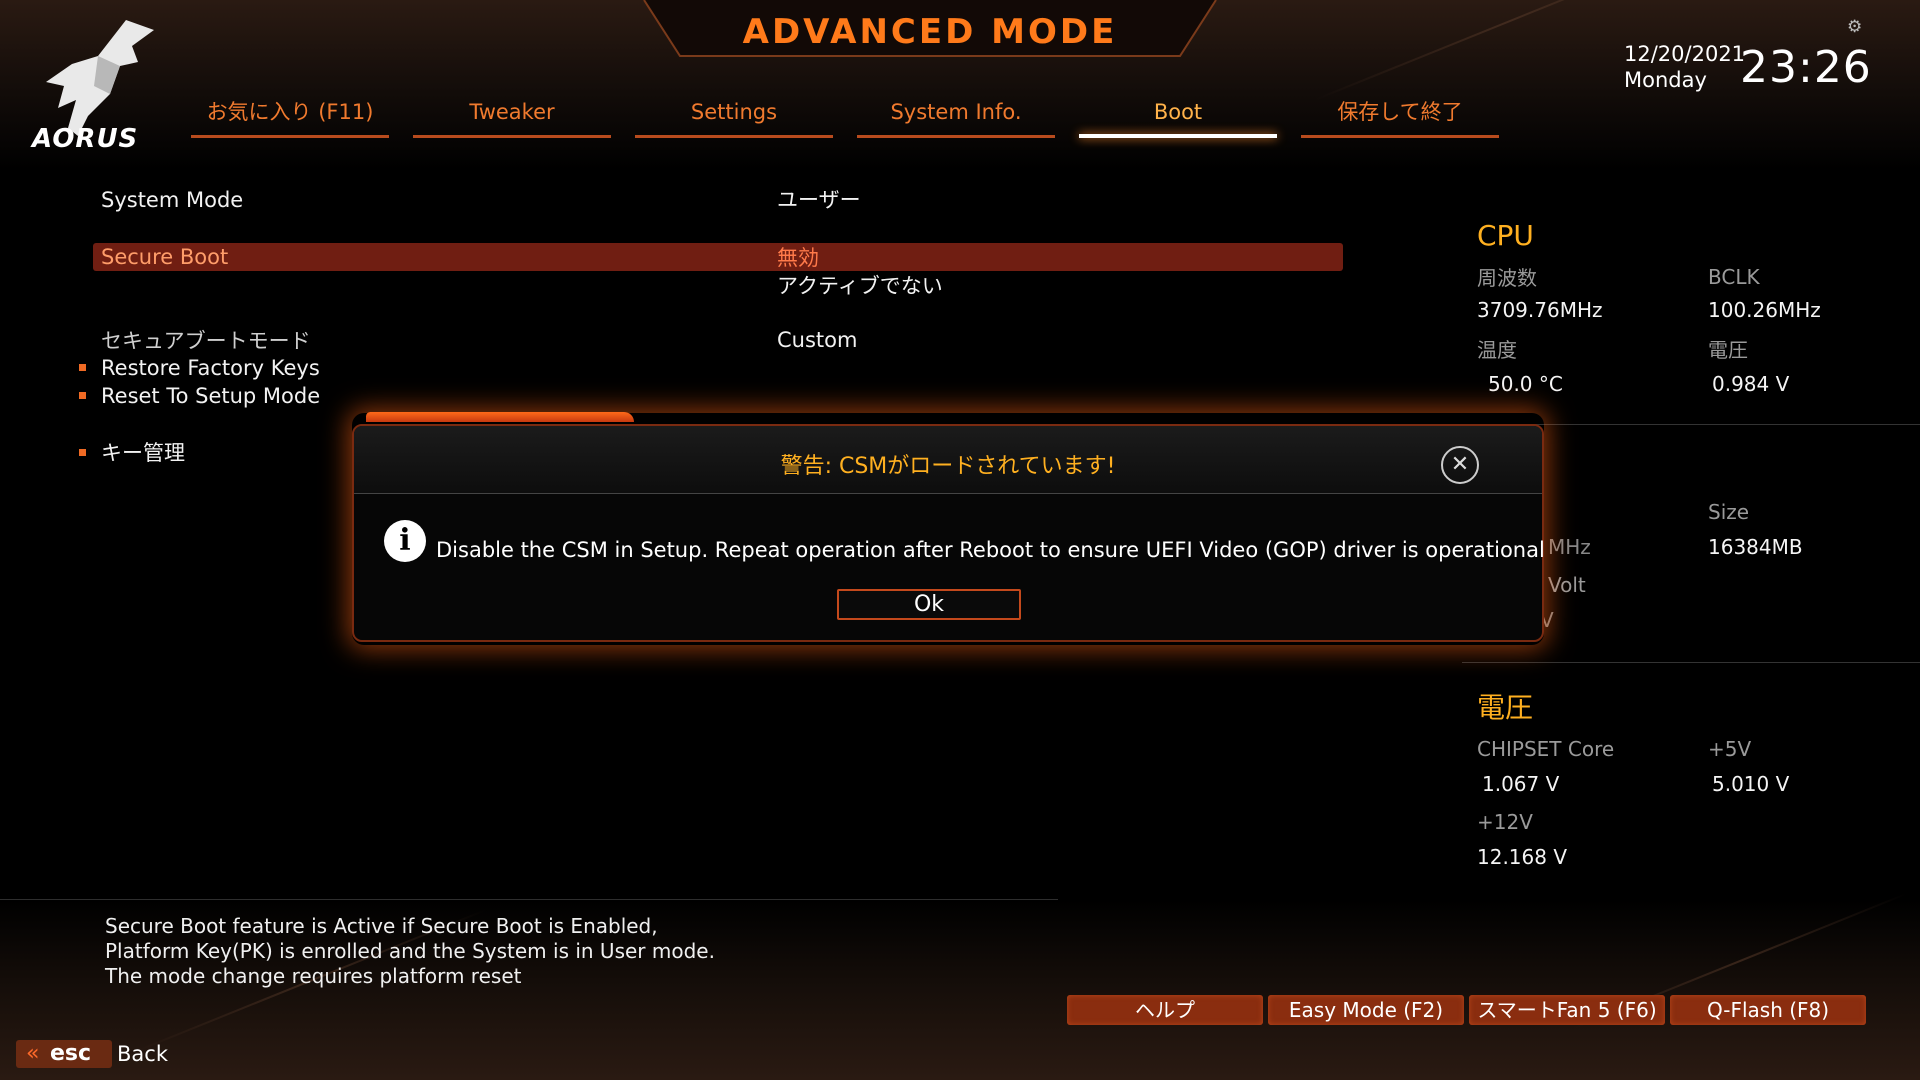 This screenshot has height=1080, width=1920. Describe the element at coordinates (313, 976) in the screenshot. I see `help-text-line: The mode change requires platform reset` at that location.